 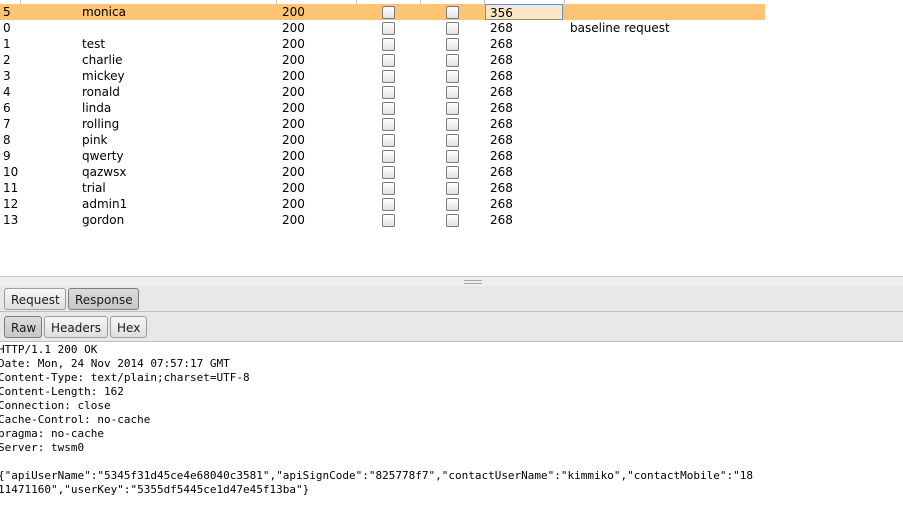 I want to click on pane-splitter, so click(x=451, y=281).